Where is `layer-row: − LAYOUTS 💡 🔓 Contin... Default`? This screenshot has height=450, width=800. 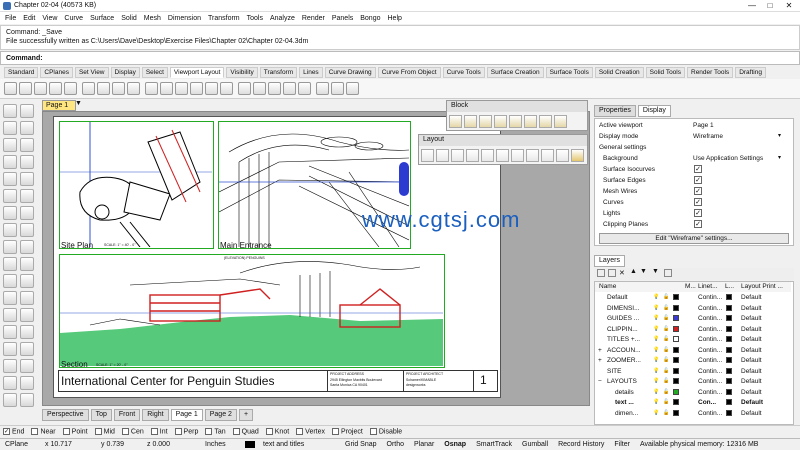 layer-row: − LAYOUTS 💡 🔓 Contin... Default is located at coordinates (693, 382).